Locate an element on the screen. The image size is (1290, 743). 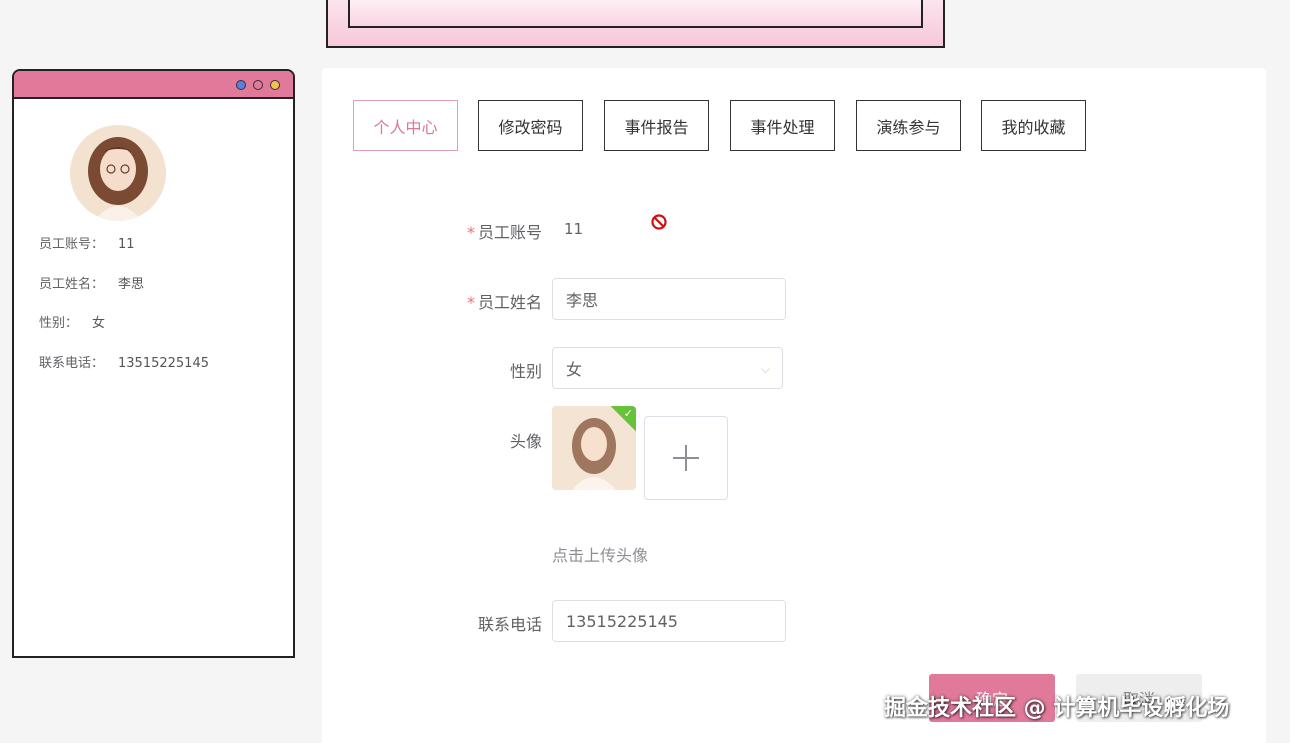
account-label-text: 员工账号 is located at coordinates (509, 232).